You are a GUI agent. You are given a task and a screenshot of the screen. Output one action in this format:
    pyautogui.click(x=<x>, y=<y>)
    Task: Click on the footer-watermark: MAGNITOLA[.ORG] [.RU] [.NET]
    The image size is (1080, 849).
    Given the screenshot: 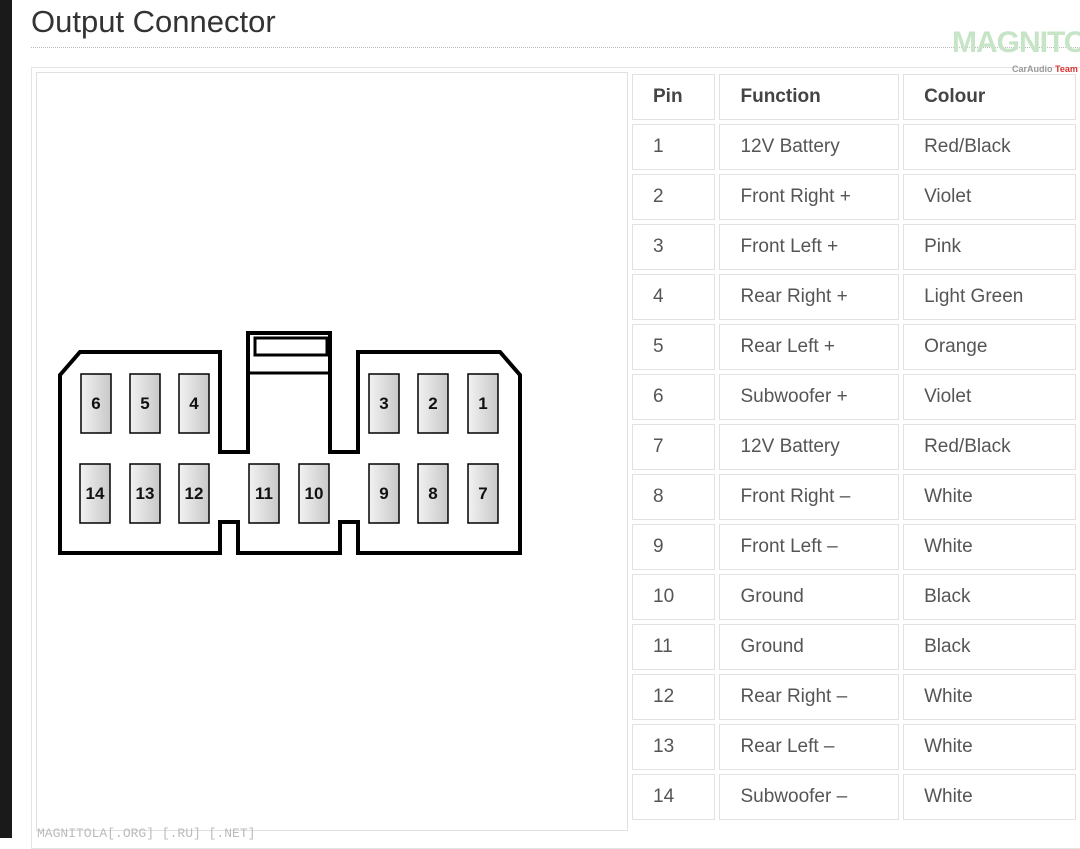 What is the action you would take?
    pyautogui.click(x=146, y=833)
    